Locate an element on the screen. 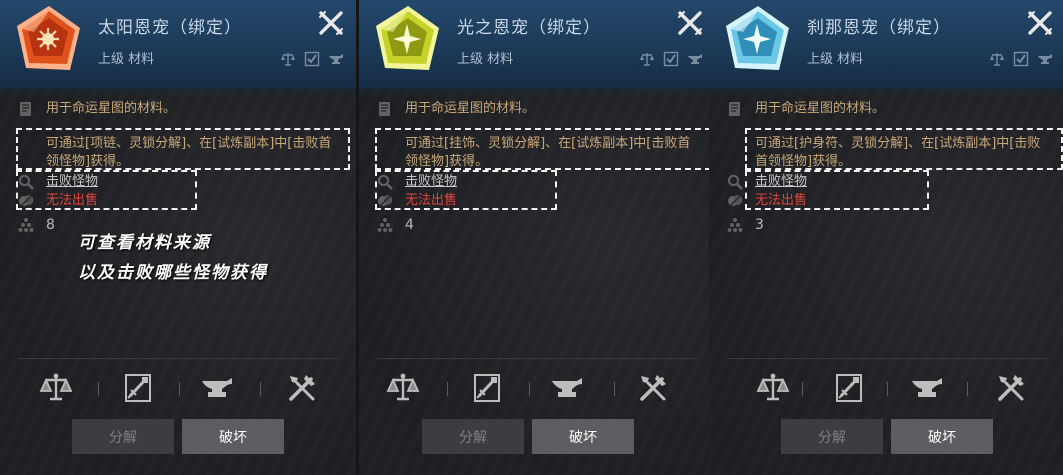 The image size is (1063, 475). item-name: 太阳恩宠（绑定） is located at coordinates (170, 28).